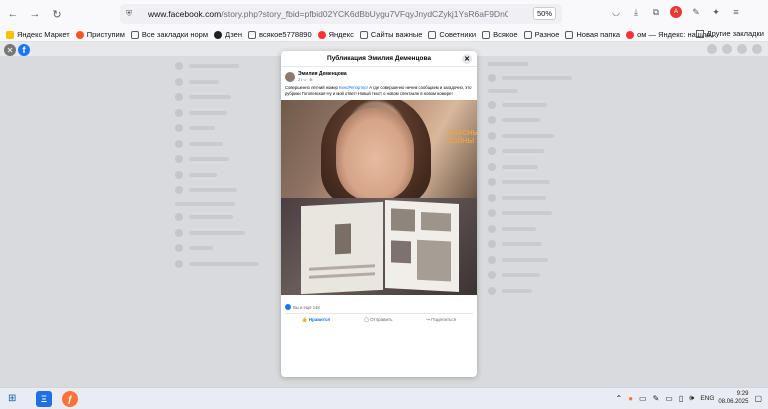  Describe the element at coordinates (707, 398) in the screenshot. I see `language-indicator: ENG` at that location.